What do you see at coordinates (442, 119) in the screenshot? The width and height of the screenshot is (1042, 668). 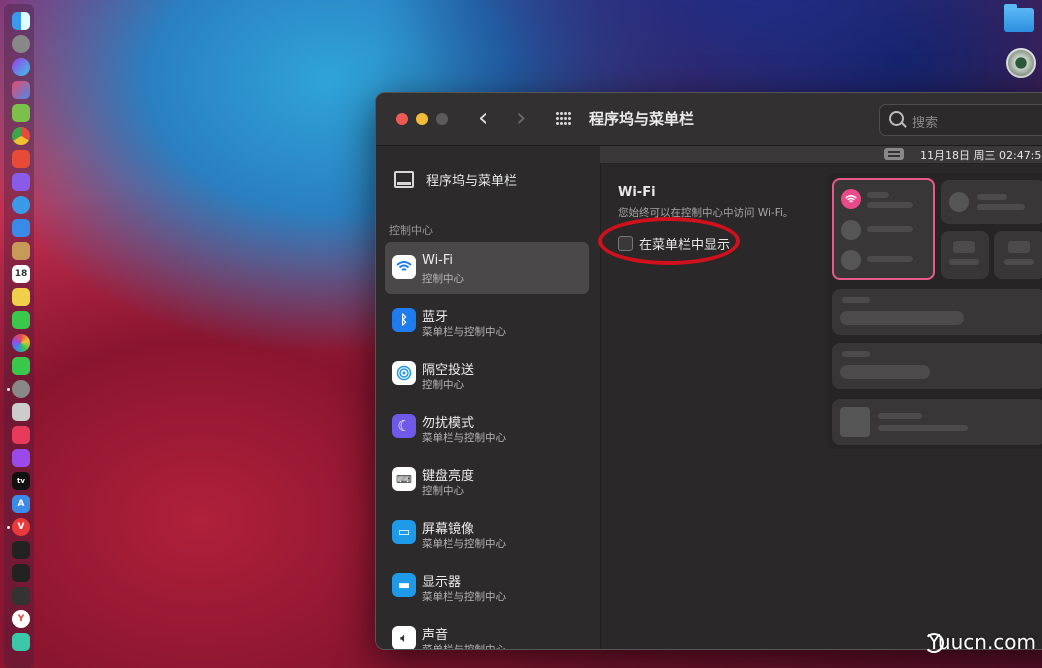 I see `zoom-button` at bounding box center [442, 119].